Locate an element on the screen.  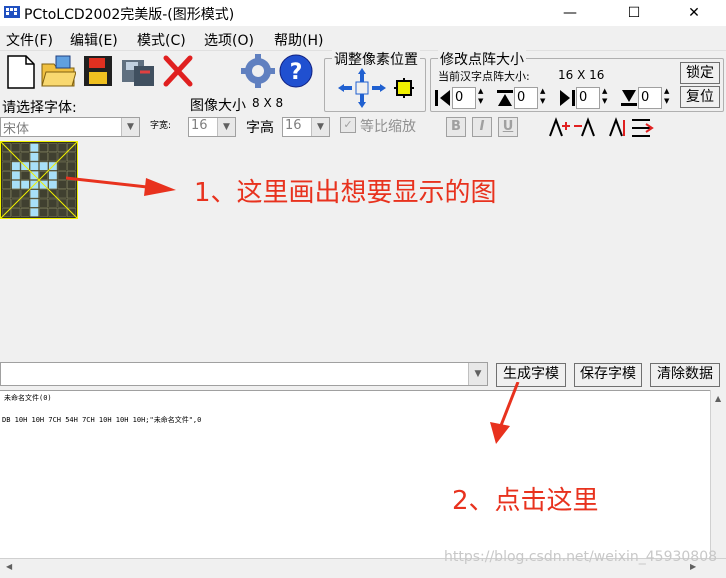
save-icon is located at coordinates (98, 71).